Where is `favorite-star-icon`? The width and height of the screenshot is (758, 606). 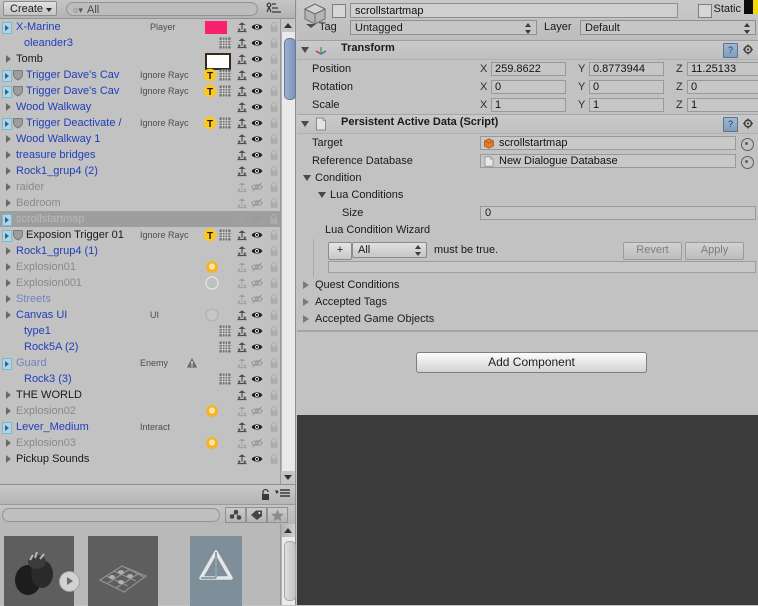 favorite-star-icon is located at coordinates (277, 515).